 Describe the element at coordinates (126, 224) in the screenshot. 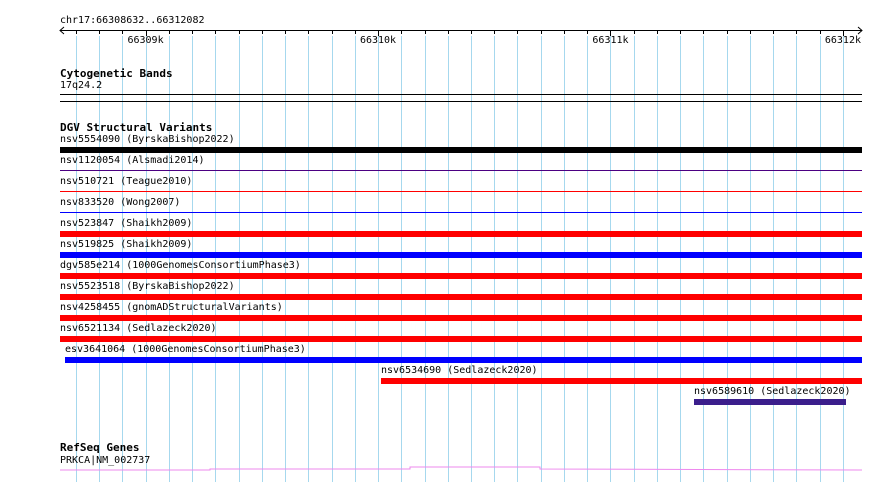

I see `sv-feature-label: nsv523847 (Shaikh2009)` at that location.